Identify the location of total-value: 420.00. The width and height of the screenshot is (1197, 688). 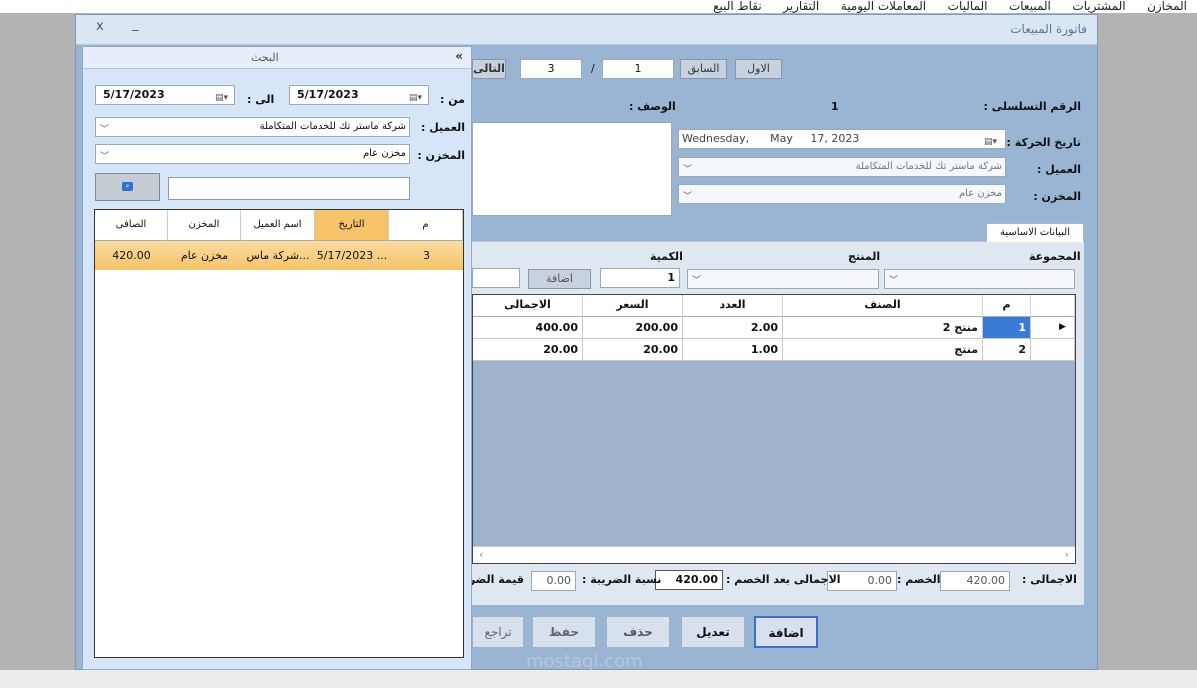
(975, 581).